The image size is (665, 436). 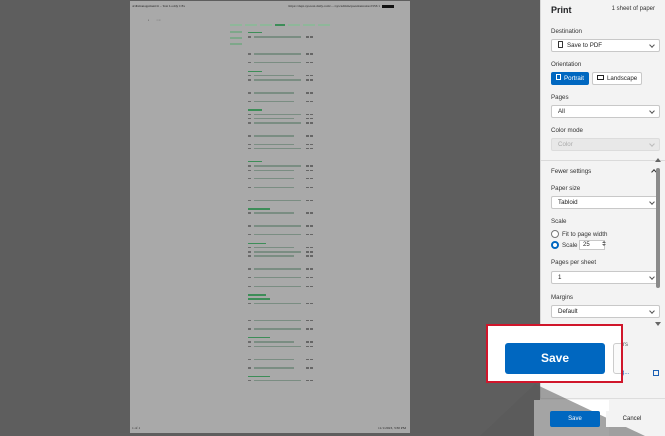 I want to click on panel-scrollbar, so click(x=658, y=242).